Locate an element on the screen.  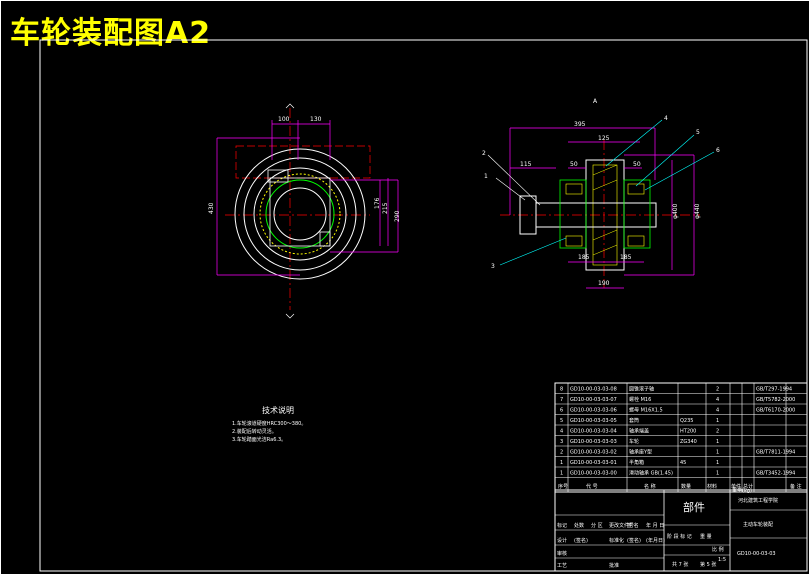
parts-cell: GD10-00-03-03-04 is located at coordinates (593, 432).